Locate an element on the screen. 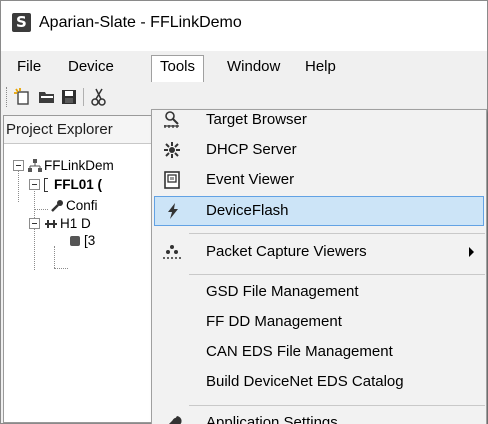 This screenshot has height=424, width=488. open-icon is located at coordinates (47, 97).